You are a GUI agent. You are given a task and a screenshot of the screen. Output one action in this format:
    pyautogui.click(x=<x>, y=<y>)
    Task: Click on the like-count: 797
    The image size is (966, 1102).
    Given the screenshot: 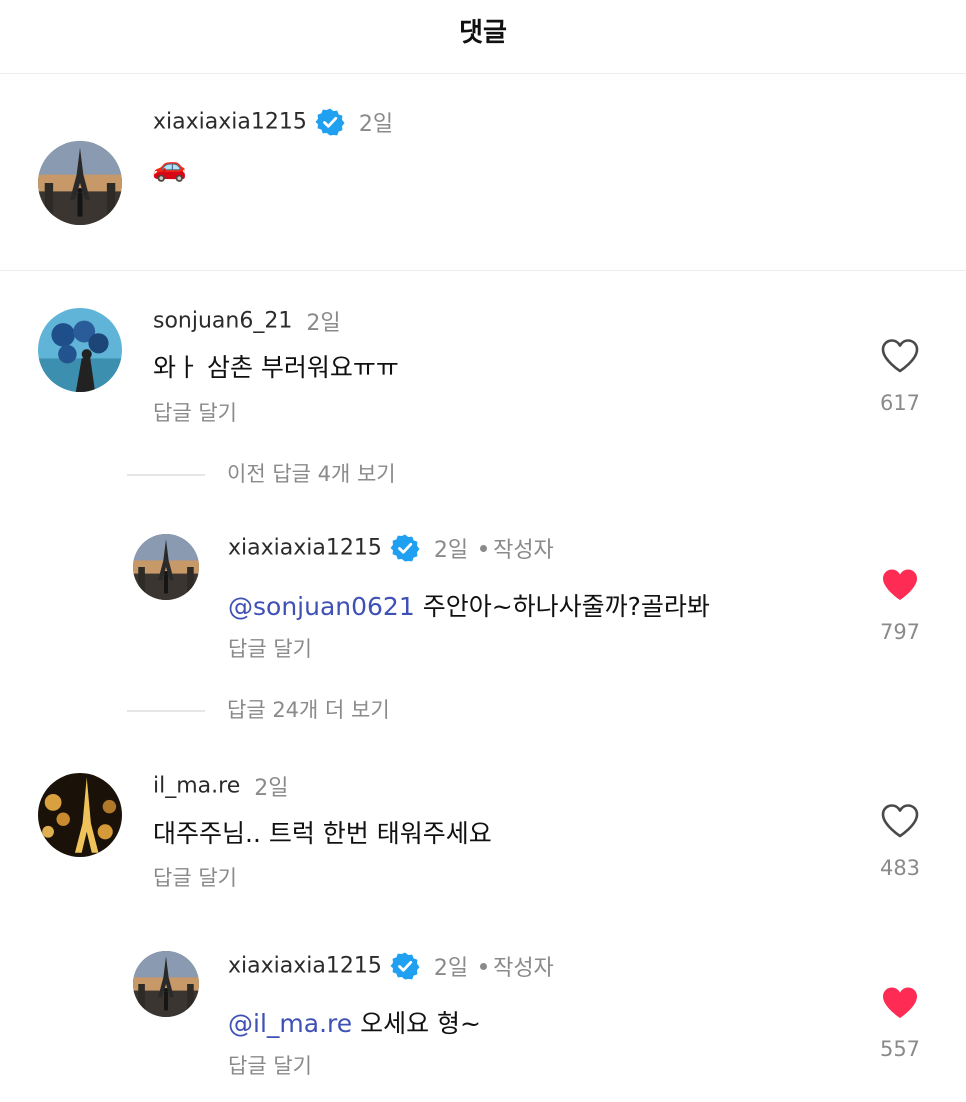 What is the action you would take?
    pyautogui.click(x=900, y=632)
    